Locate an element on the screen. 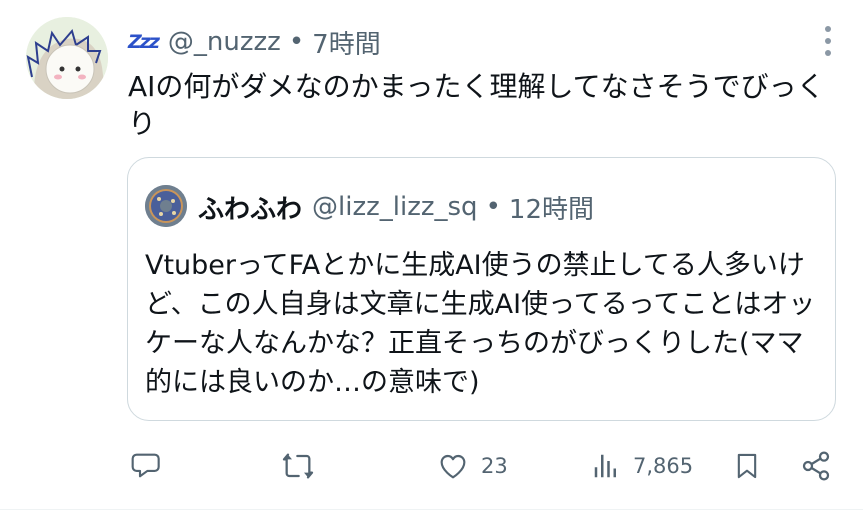  quoted-user-avatar is located at coordinates (166, 206).